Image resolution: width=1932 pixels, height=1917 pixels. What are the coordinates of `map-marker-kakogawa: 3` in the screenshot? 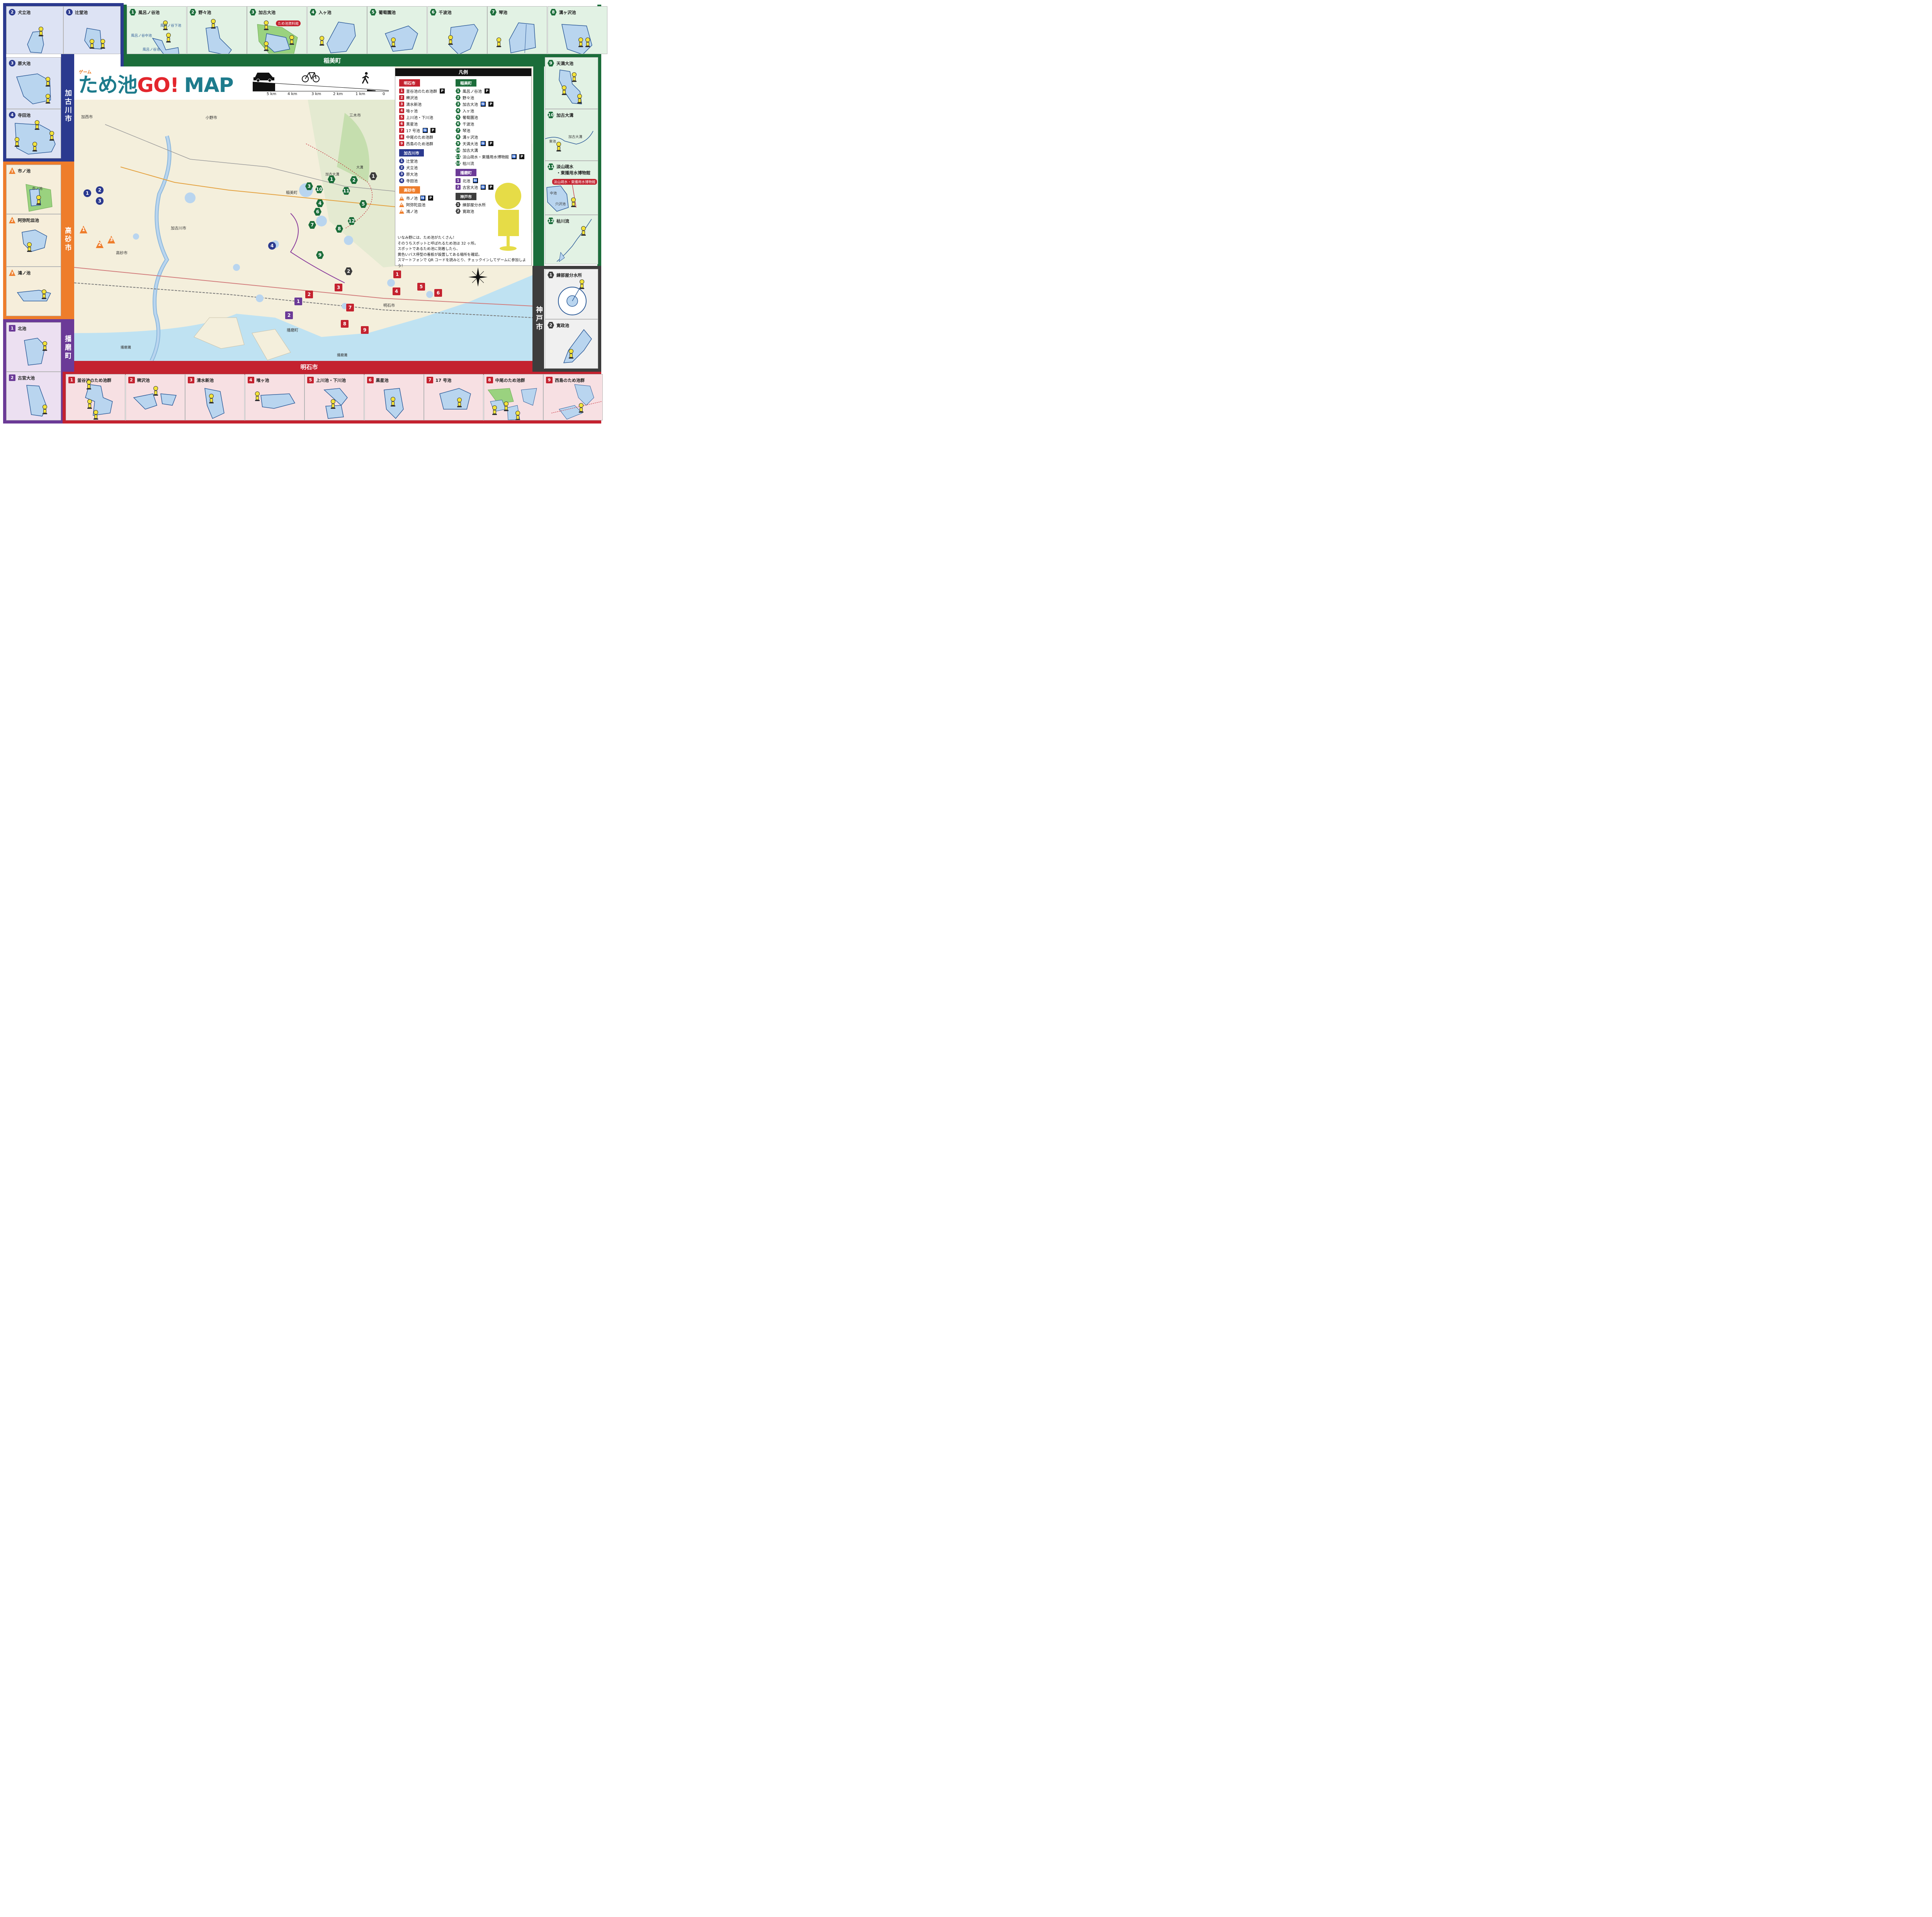 It's located at (100, 201).